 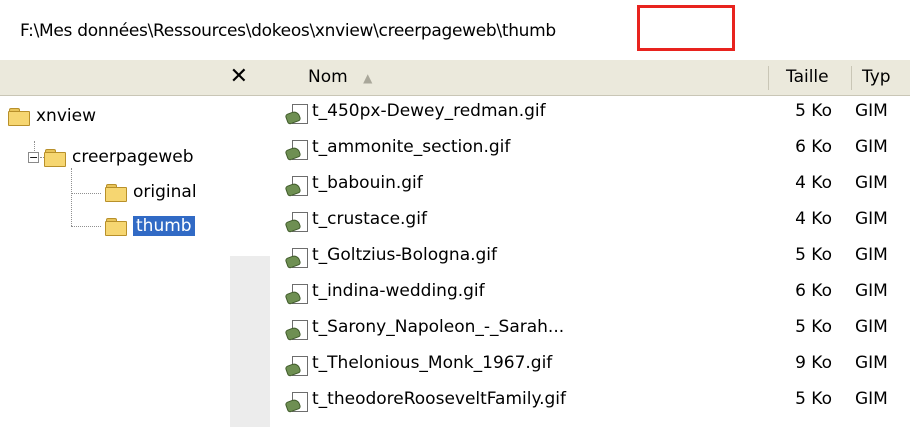 I want to click on column-name: Nom ▲, so click(x=340, y=77).